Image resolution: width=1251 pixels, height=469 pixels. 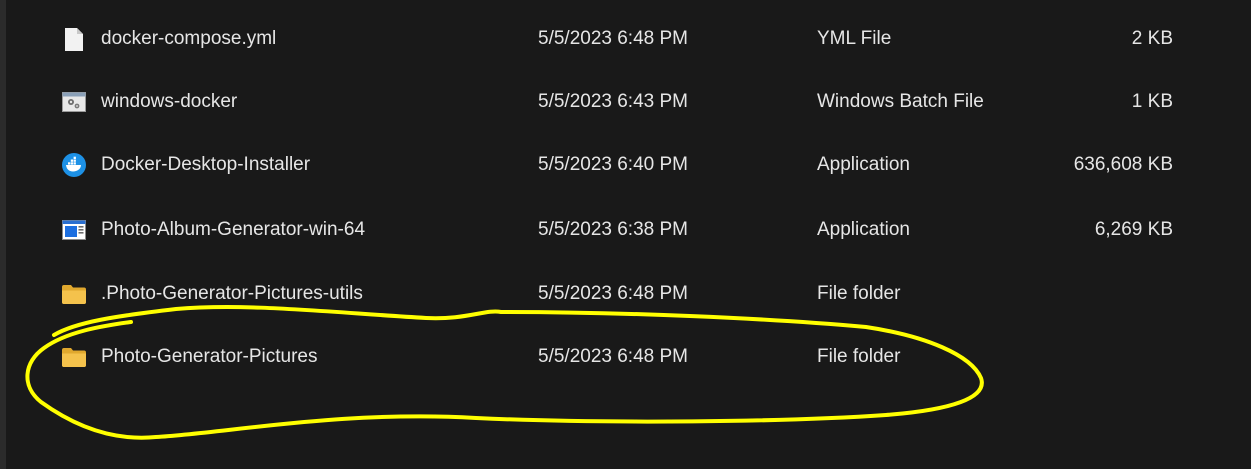 What do you see at coordinates (613, 164) in the screenshot?
I see `file-date-modified: 5/5/2023 6:40 PM` at bounding box center [613, 164].